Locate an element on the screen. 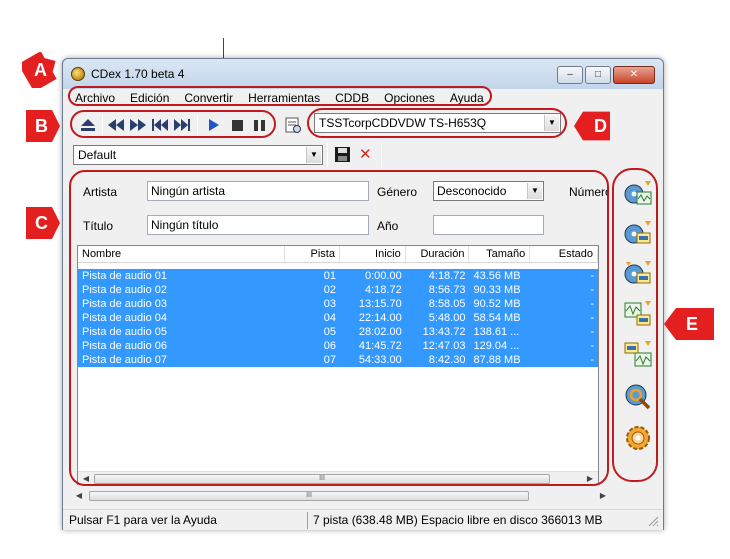 Image resolution: width=730 pixels, height=559 pixels. chevron-down-icon: ▼ is located at coordinates (313, 155).